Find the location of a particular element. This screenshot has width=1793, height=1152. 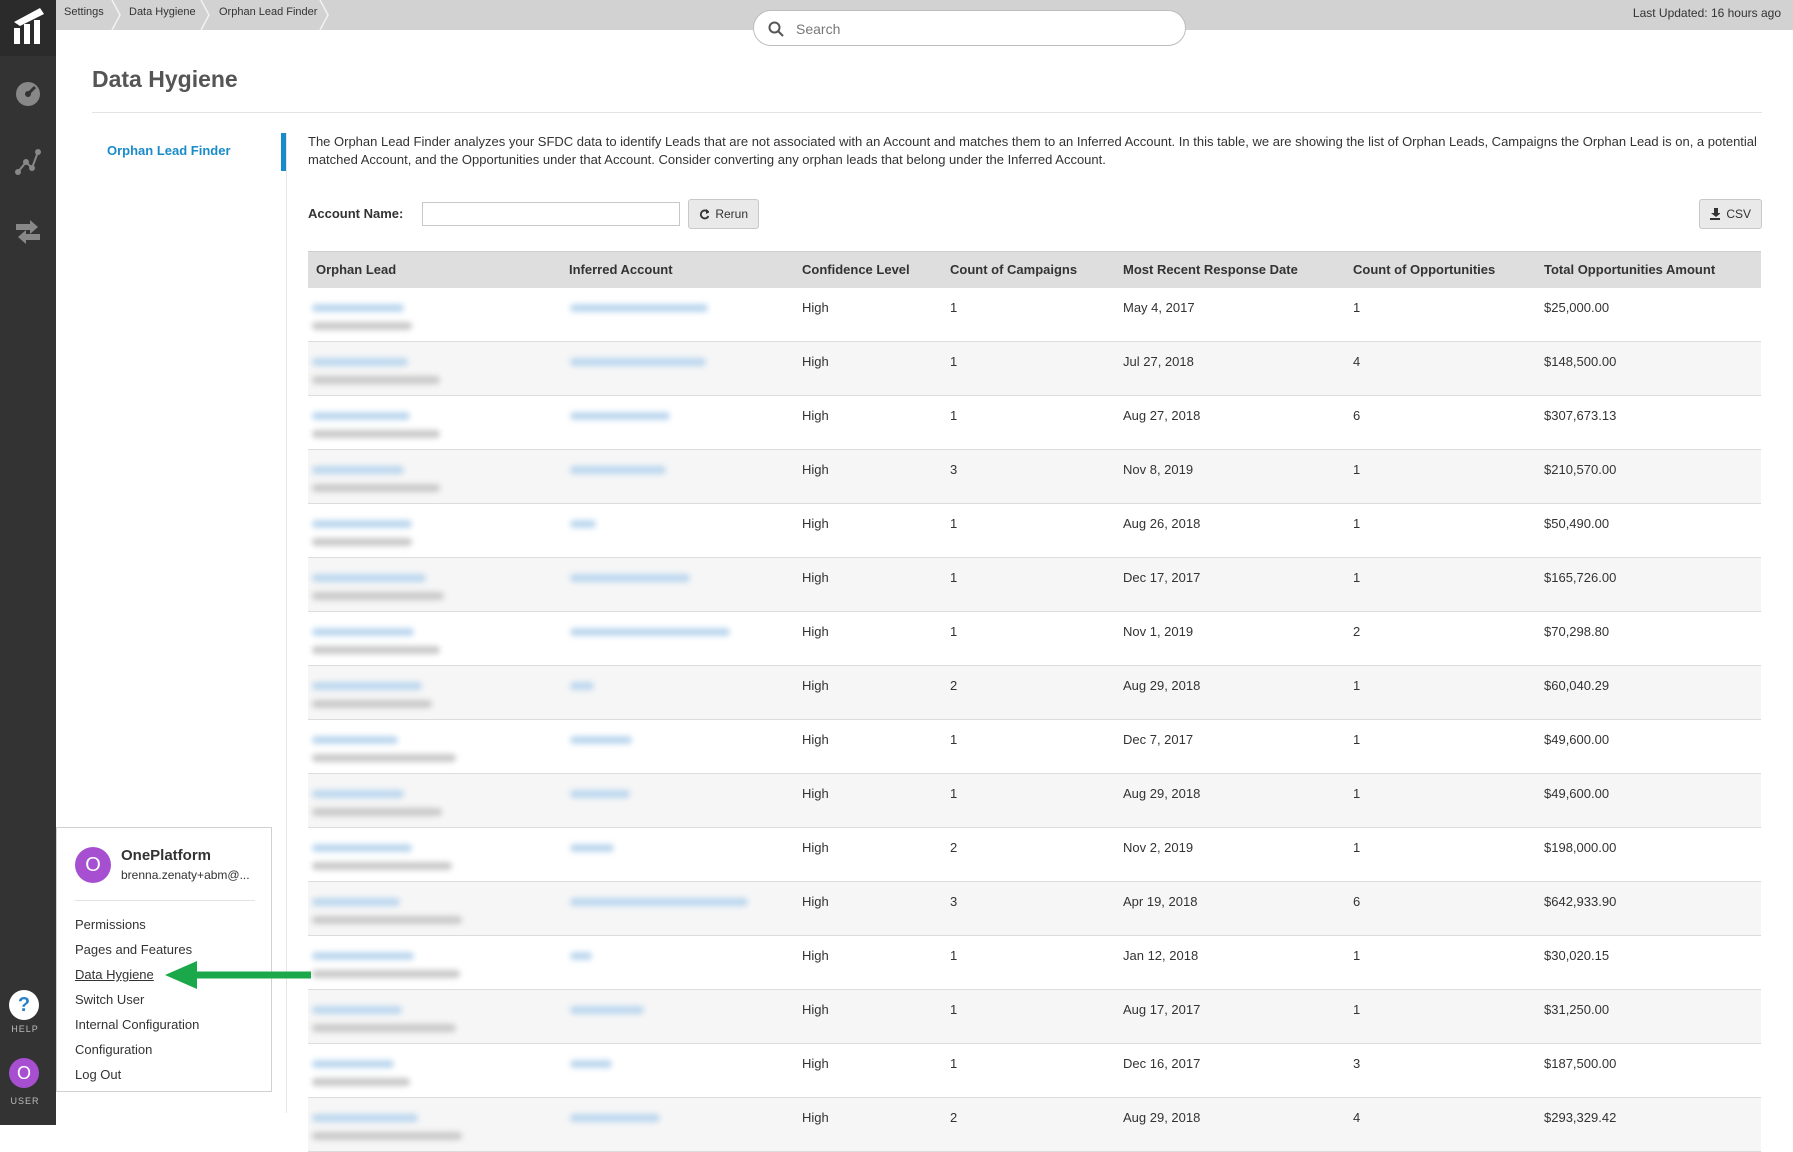

logo-icon is located at coordinates (29, 26).